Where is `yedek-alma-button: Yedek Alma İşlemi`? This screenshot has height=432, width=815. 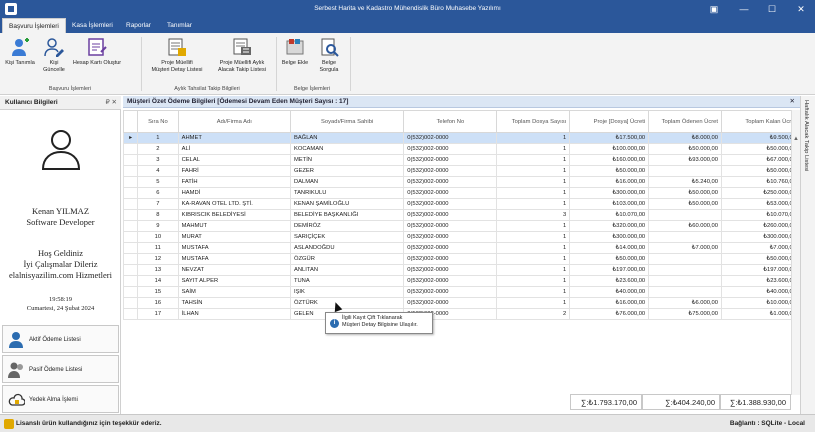
yedek-alma-button: Yedek Alma İşlemi is located at coordinates (60, 399).